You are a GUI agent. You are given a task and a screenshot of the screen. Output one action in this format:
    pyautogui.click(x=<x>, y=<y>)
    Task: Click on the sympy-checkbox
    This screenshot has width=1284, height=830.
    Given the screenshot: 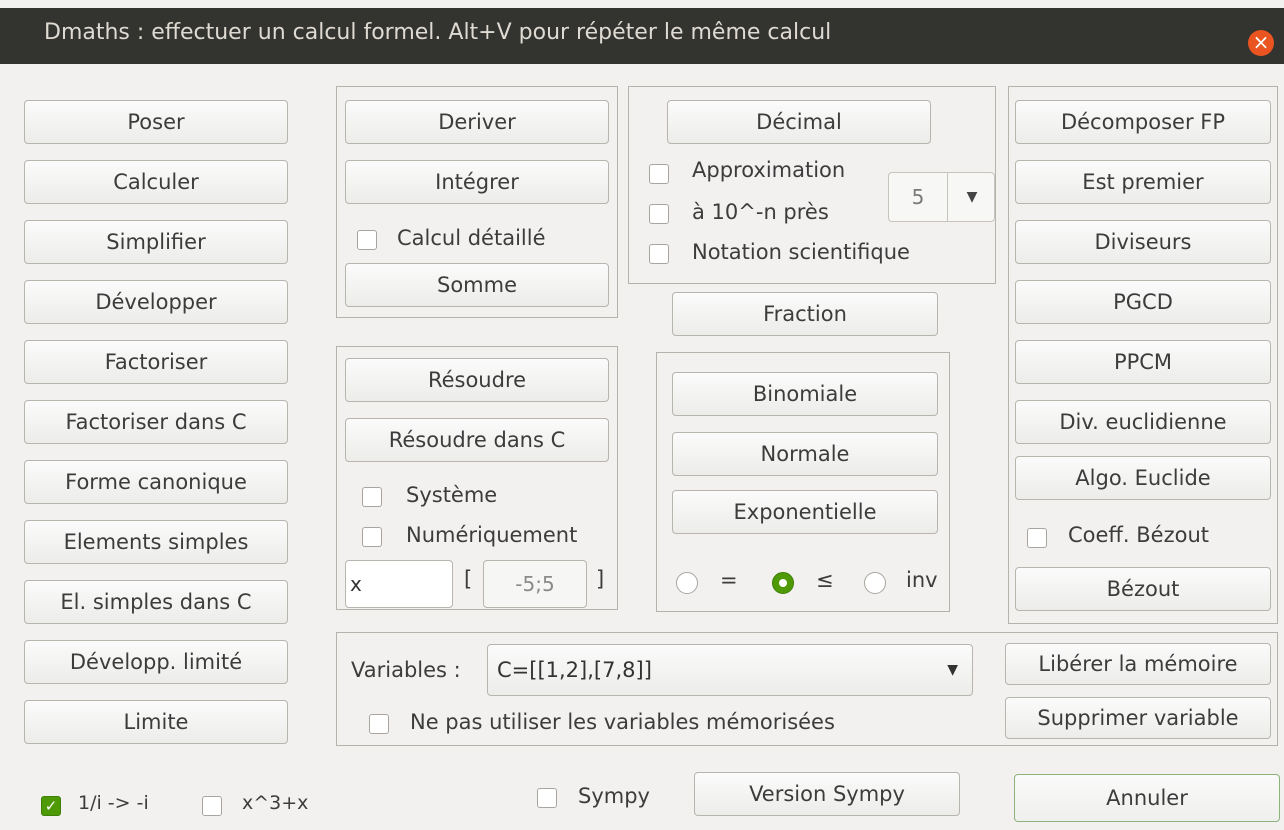 What is the action you would take?
    pyautogui.click(x=547, y=798)
    